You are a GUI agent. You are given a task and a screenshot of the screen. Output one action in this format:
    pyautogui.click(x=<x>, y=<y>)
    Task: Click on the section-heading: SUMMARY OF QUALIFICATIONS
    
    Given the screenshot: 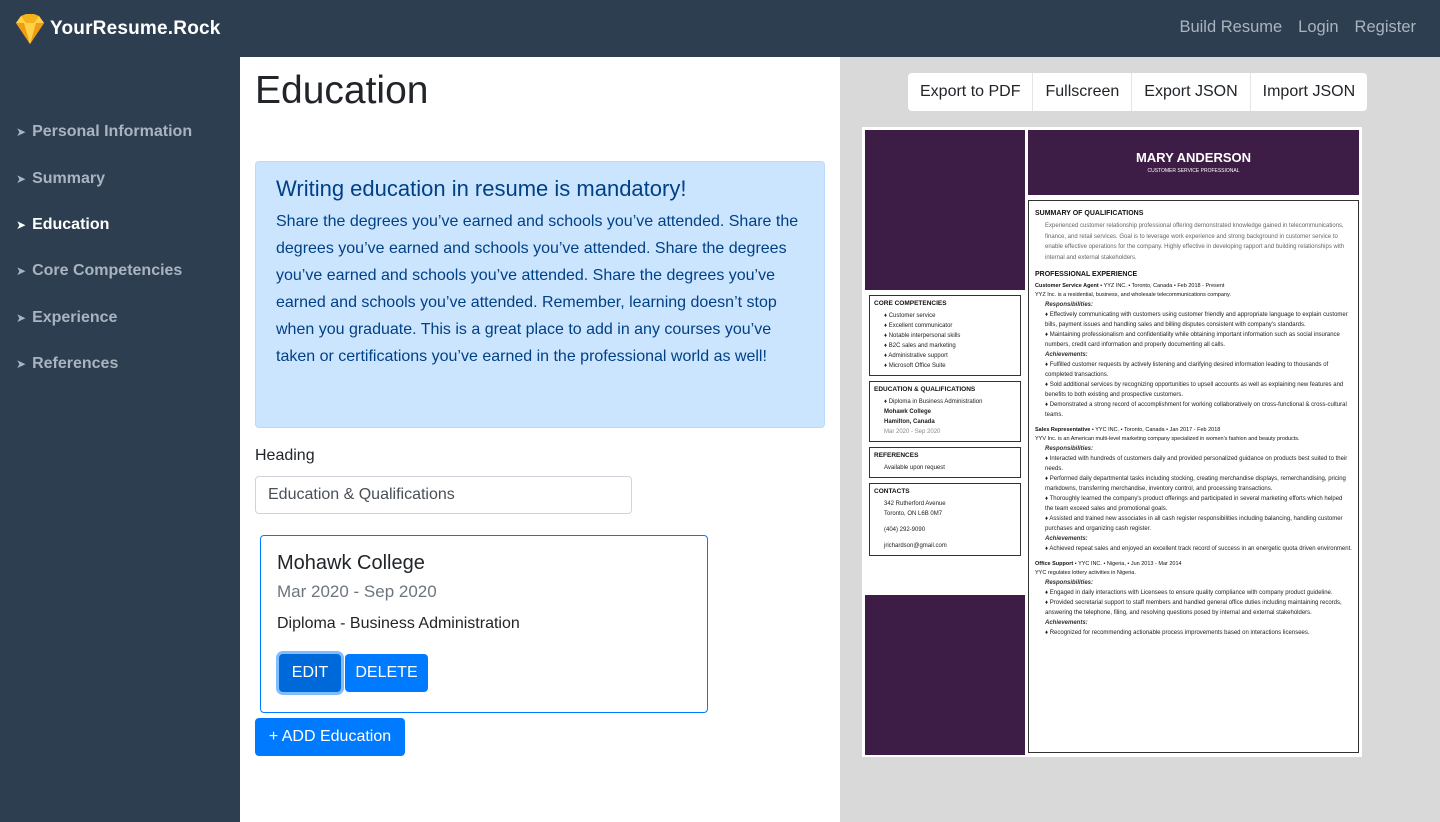 What is the action you would take?
    pyautogui.click(x=1089, y=213)
    